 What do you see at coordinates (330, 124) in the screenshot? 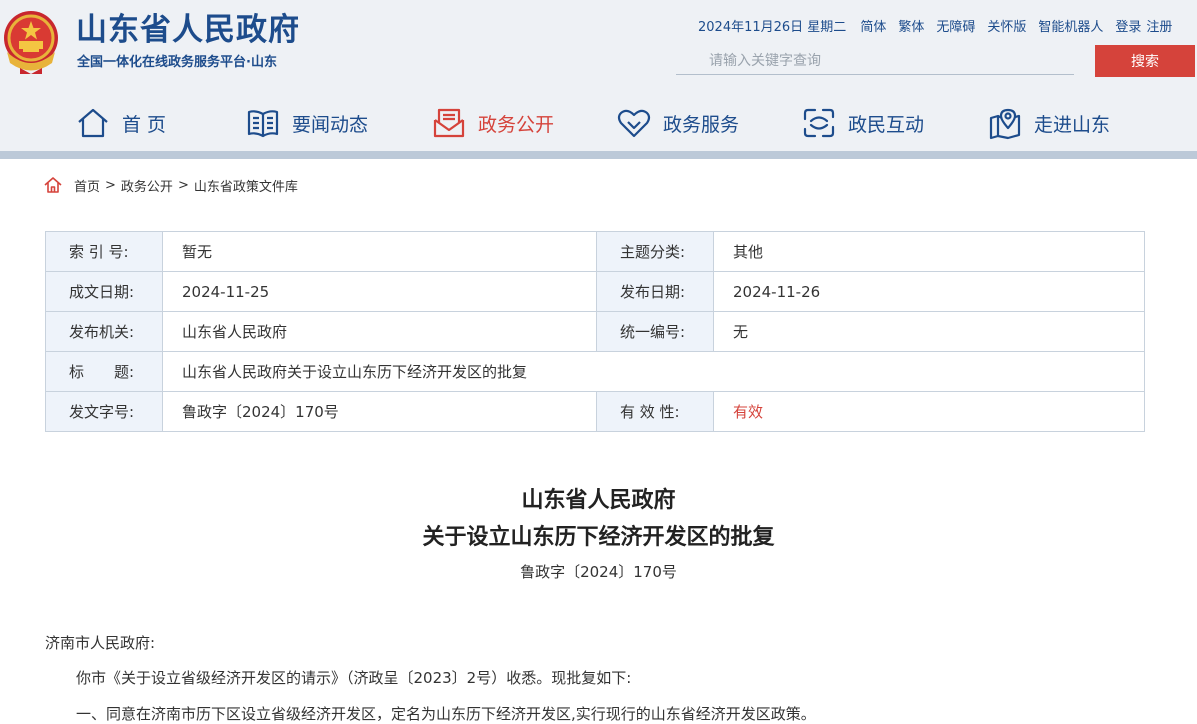
I see `nav-label: 要闻动态` at bounding box center [330, 124].